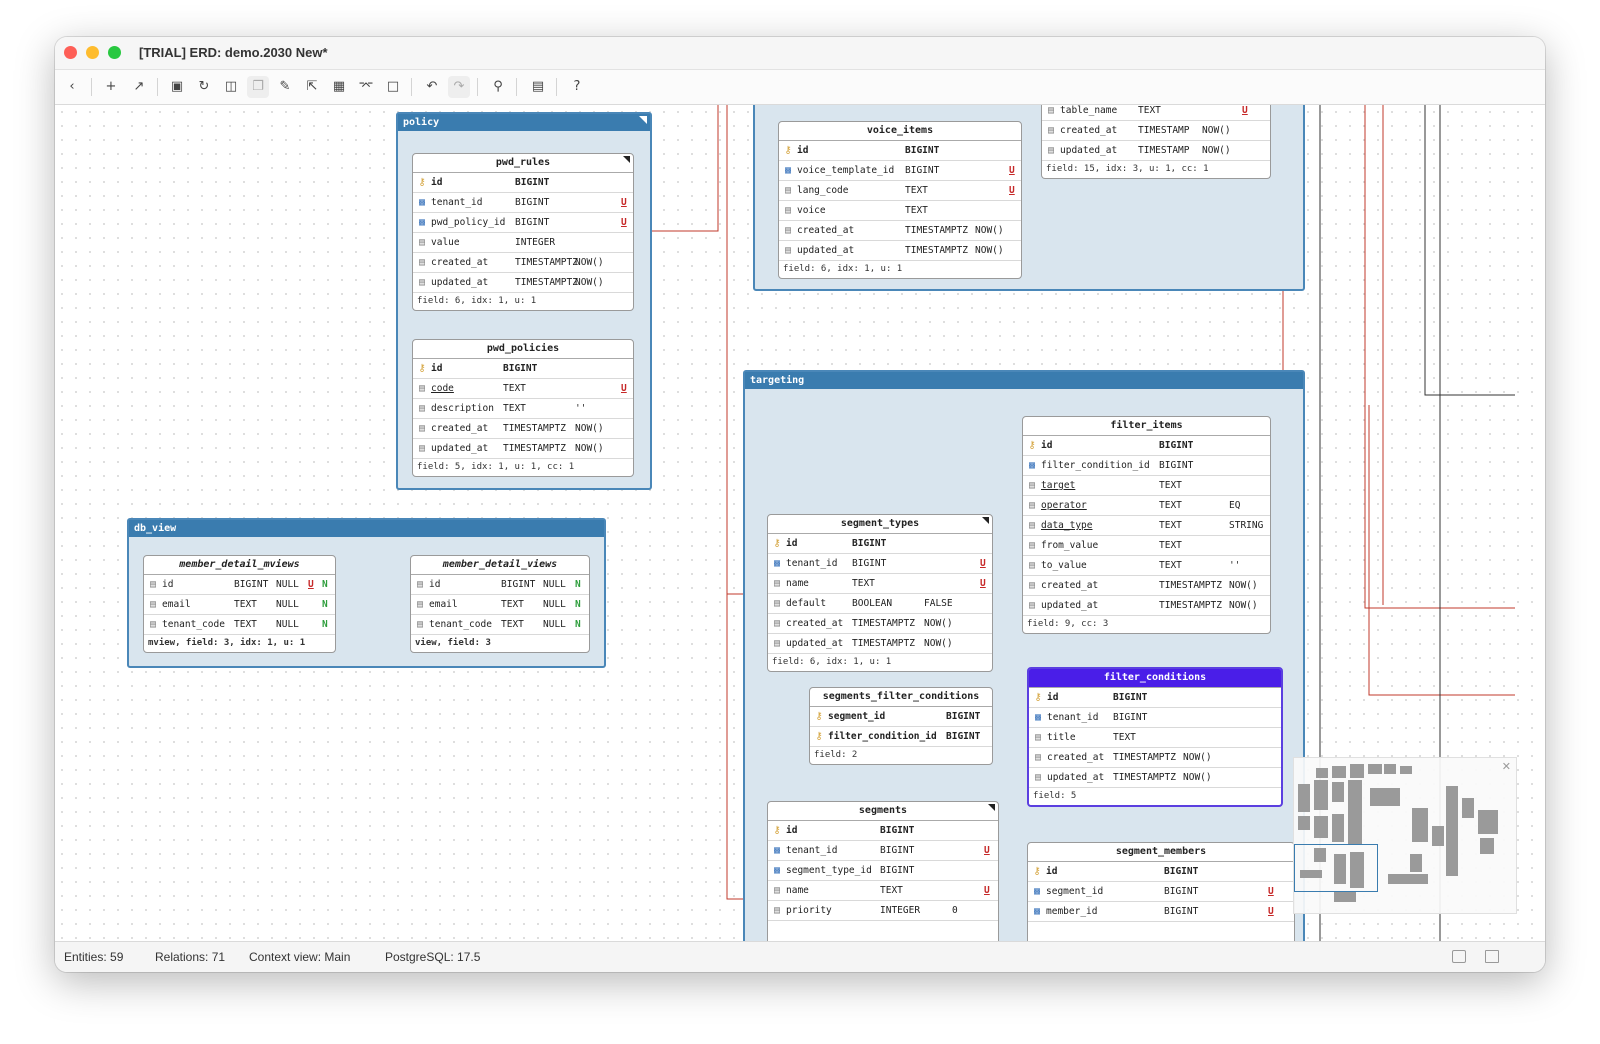 This screenshot has width=1600, height=1044. What do you see at coordinates (1146, 546) in the screenshot?
I see `table-row: ▤ from_value TEXT` at bounding box center [1146, 546].